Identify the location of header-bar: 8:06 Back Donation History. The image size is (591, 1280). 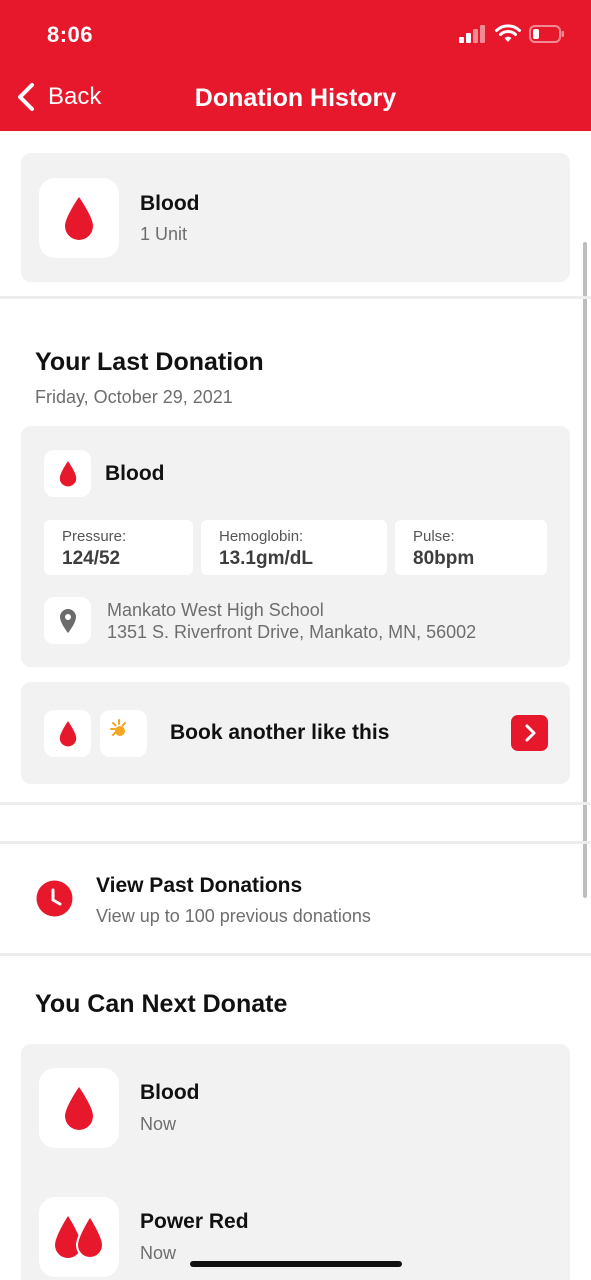
(295, 65).